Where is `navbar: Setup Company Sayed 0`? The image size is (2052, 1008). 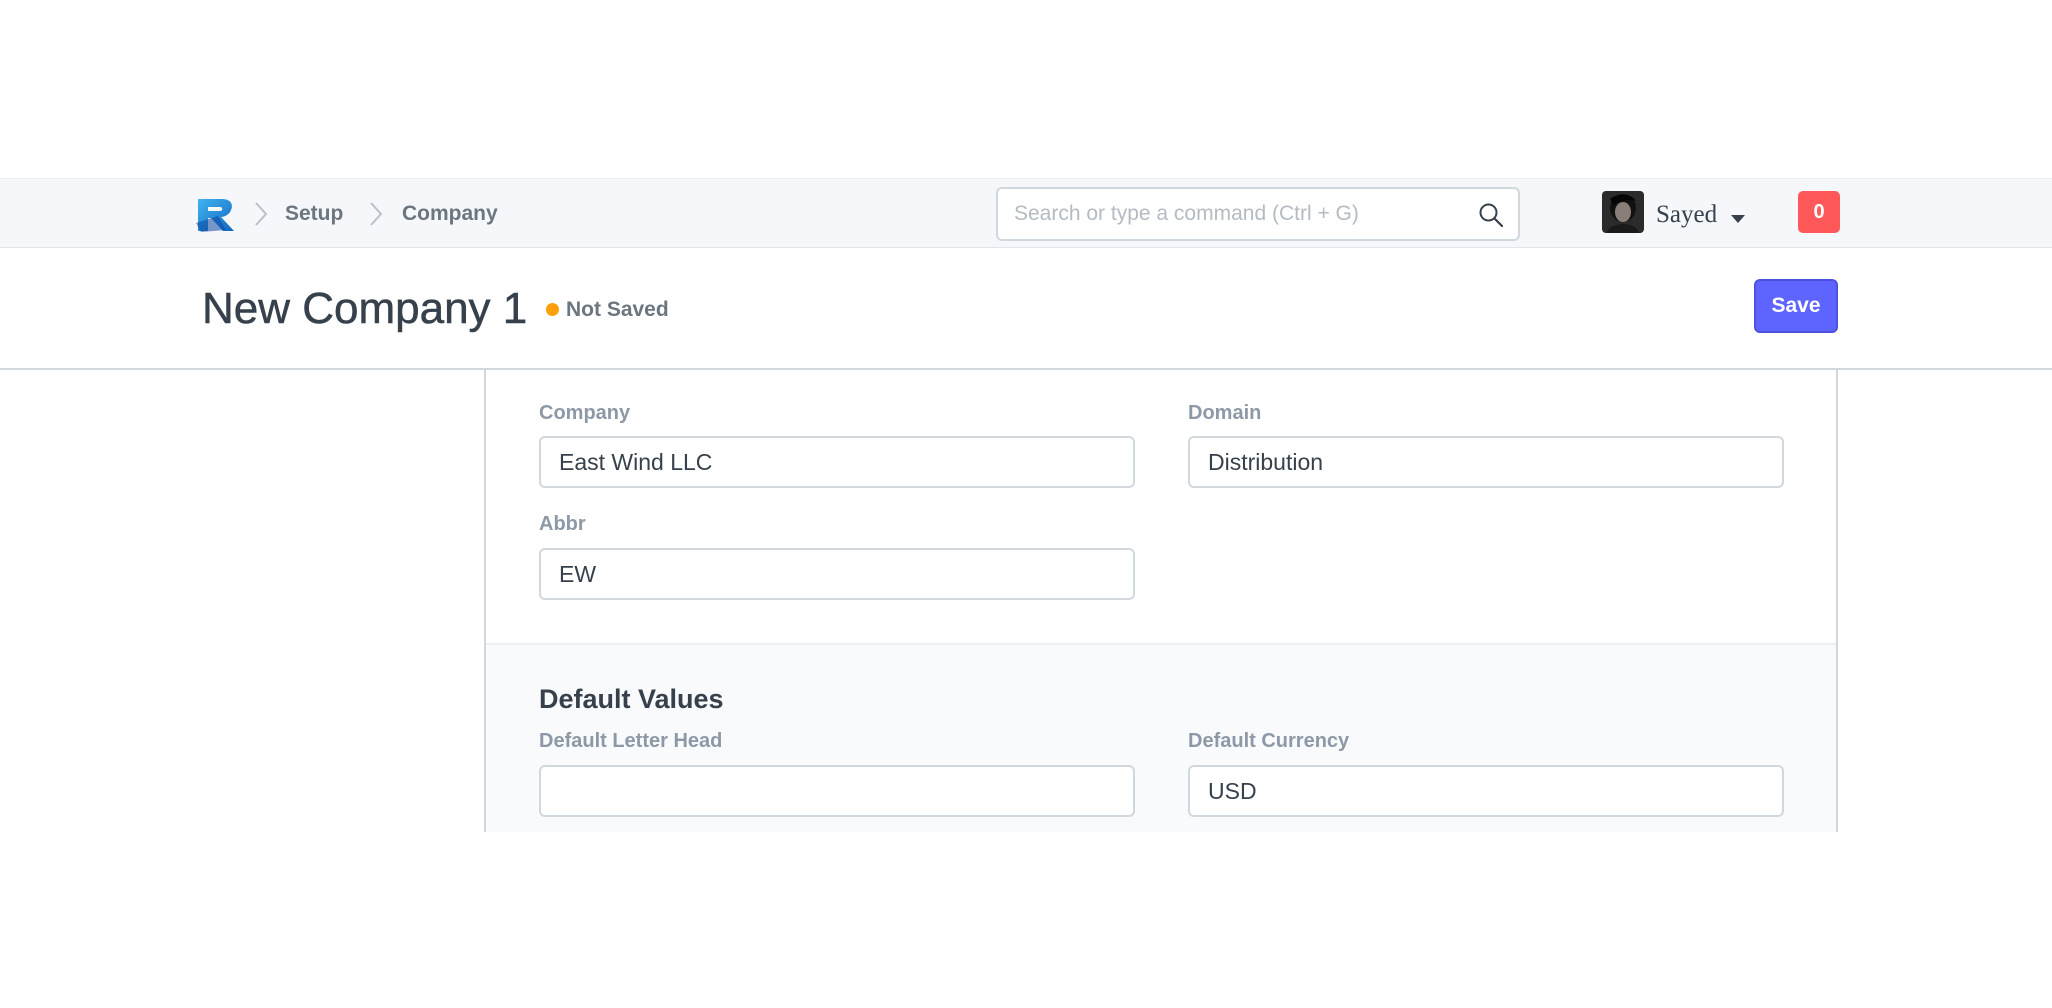
navbar: Setup Company Sayed 0 is located at coordinates (1026, 213).